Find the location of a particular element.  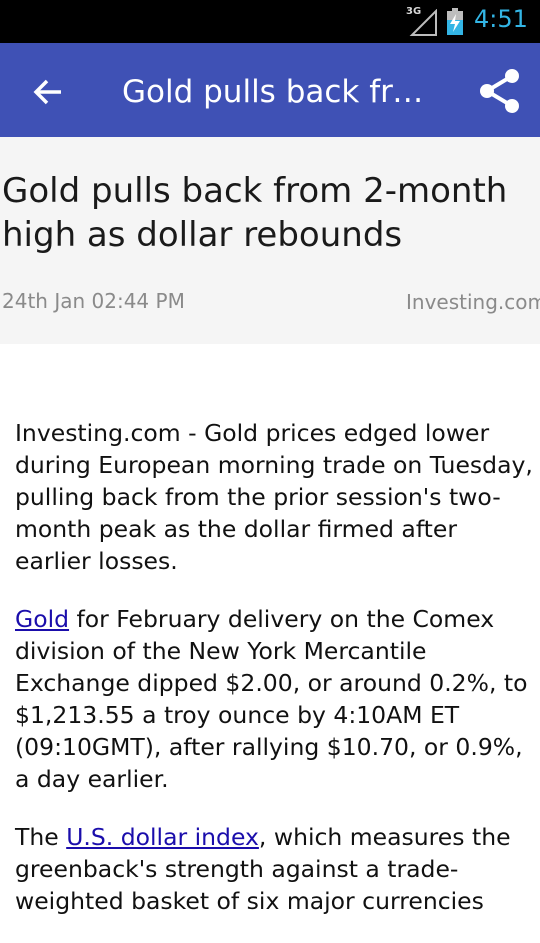

arrow-back-icon is located at coordinates (47, 92).